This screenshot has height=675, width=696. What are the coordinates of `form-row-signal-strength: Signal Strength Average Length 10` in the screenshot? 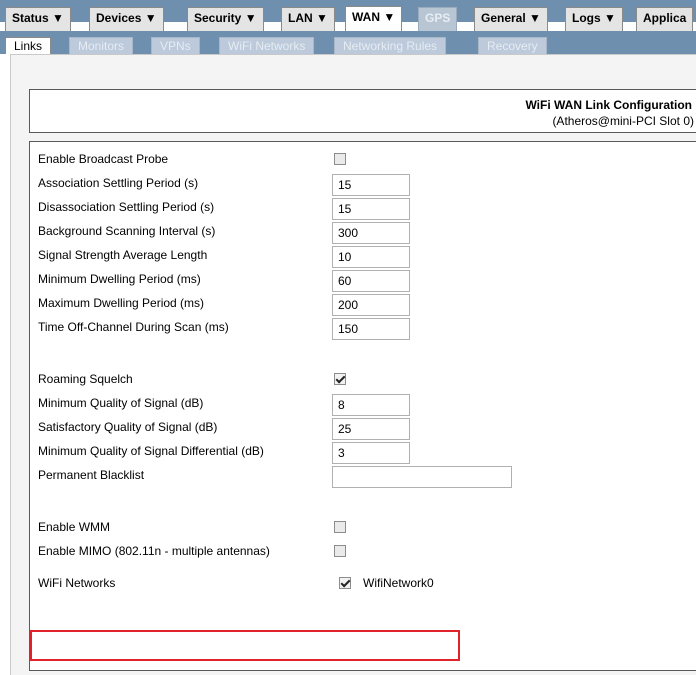 It's located at (363, 255).